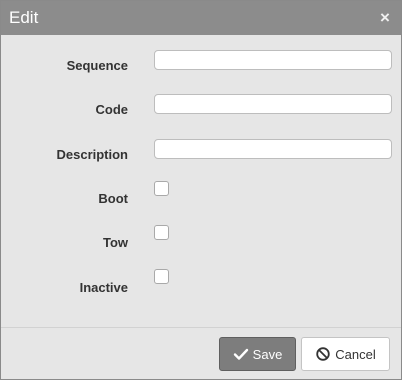 The image size is (402, 380). I want to click on tow-label: Tow, so click(115, 242).